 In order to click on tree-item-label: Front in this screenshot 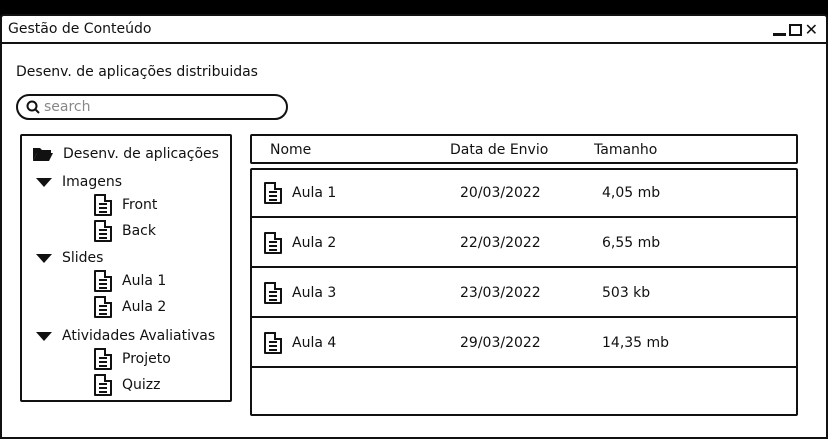, I will do `click(140, 205)`.